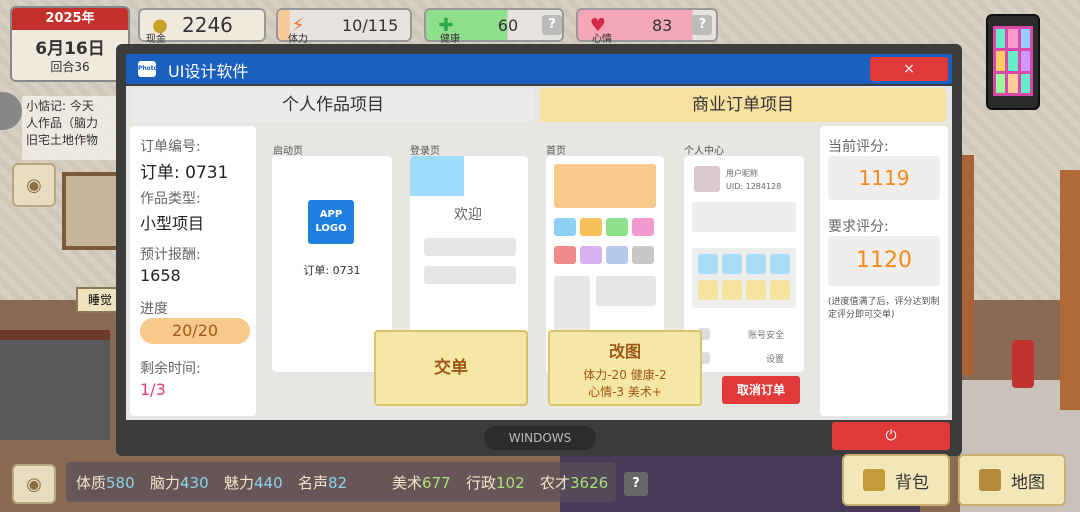 The height and width of the screenshot is (512, 1080). I want to click on health-bar: ✚ 健康 60 ?, so click(494, 26).